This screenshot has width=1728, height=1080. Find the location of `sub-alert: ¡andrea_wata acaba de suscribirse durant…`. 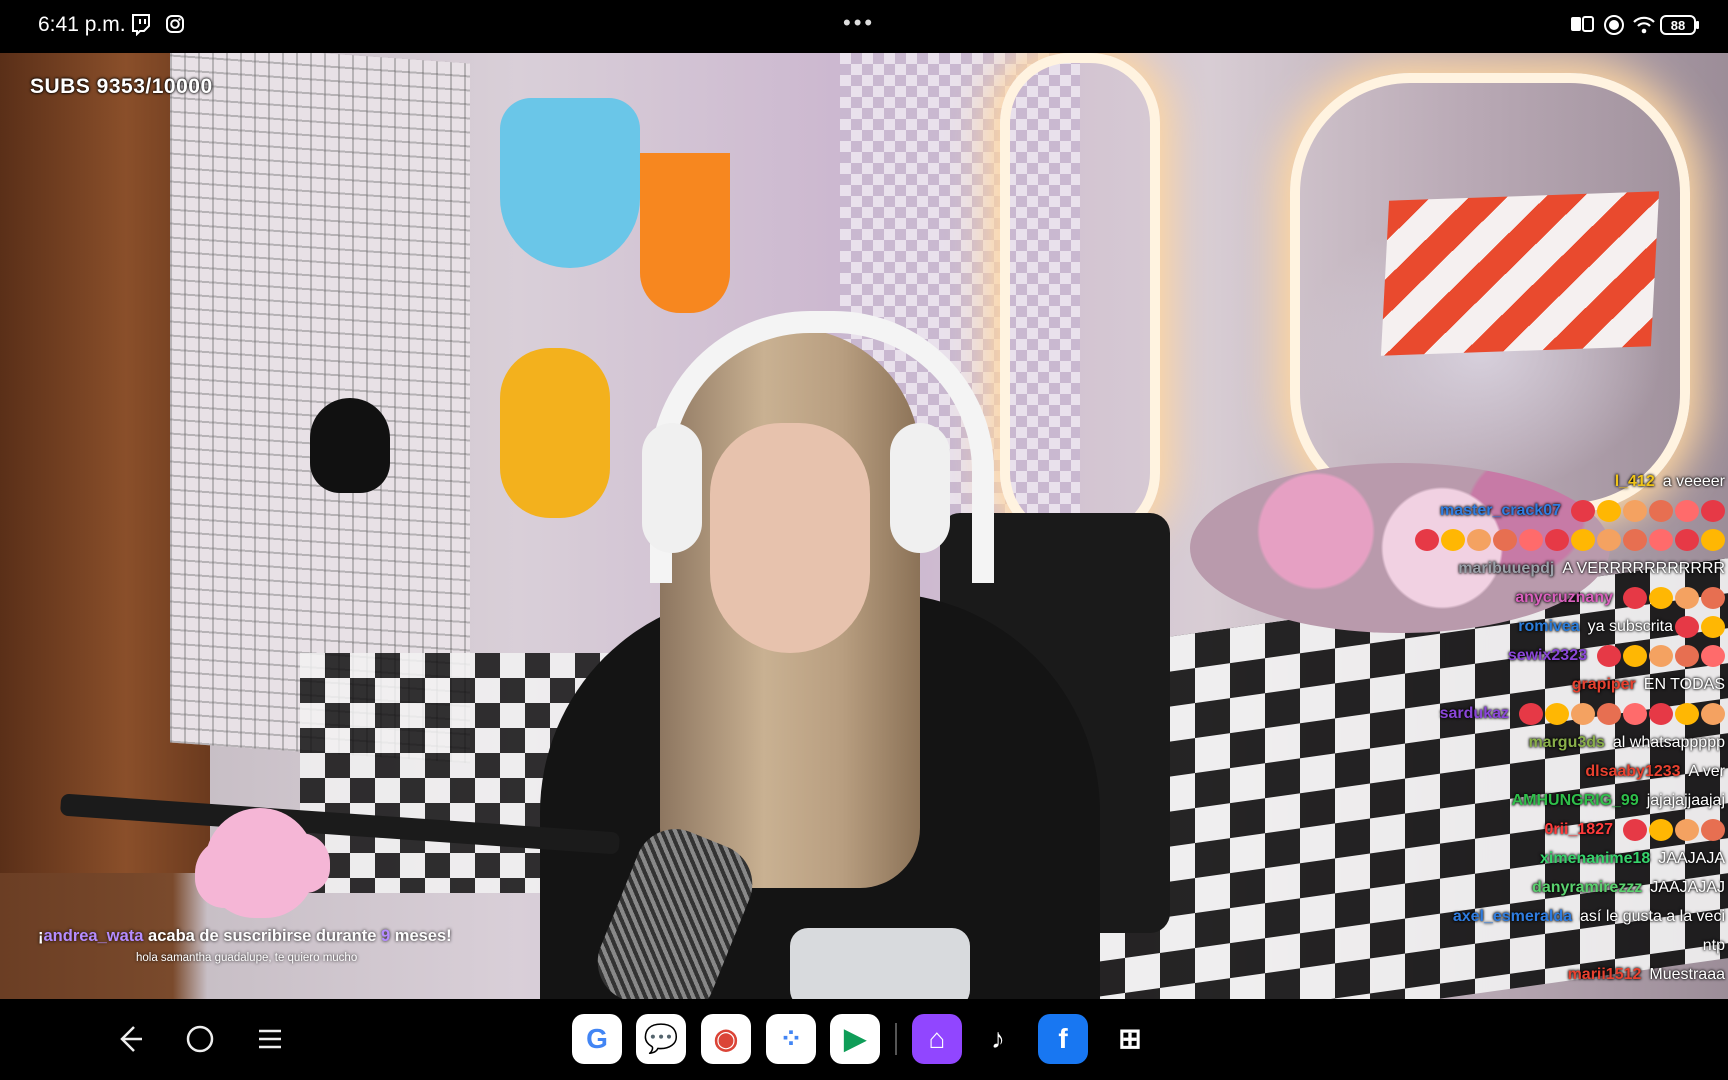

sub-alert: ¡andrea_wata acaba de suscribirse durant… is located at coordinates (245, 945).